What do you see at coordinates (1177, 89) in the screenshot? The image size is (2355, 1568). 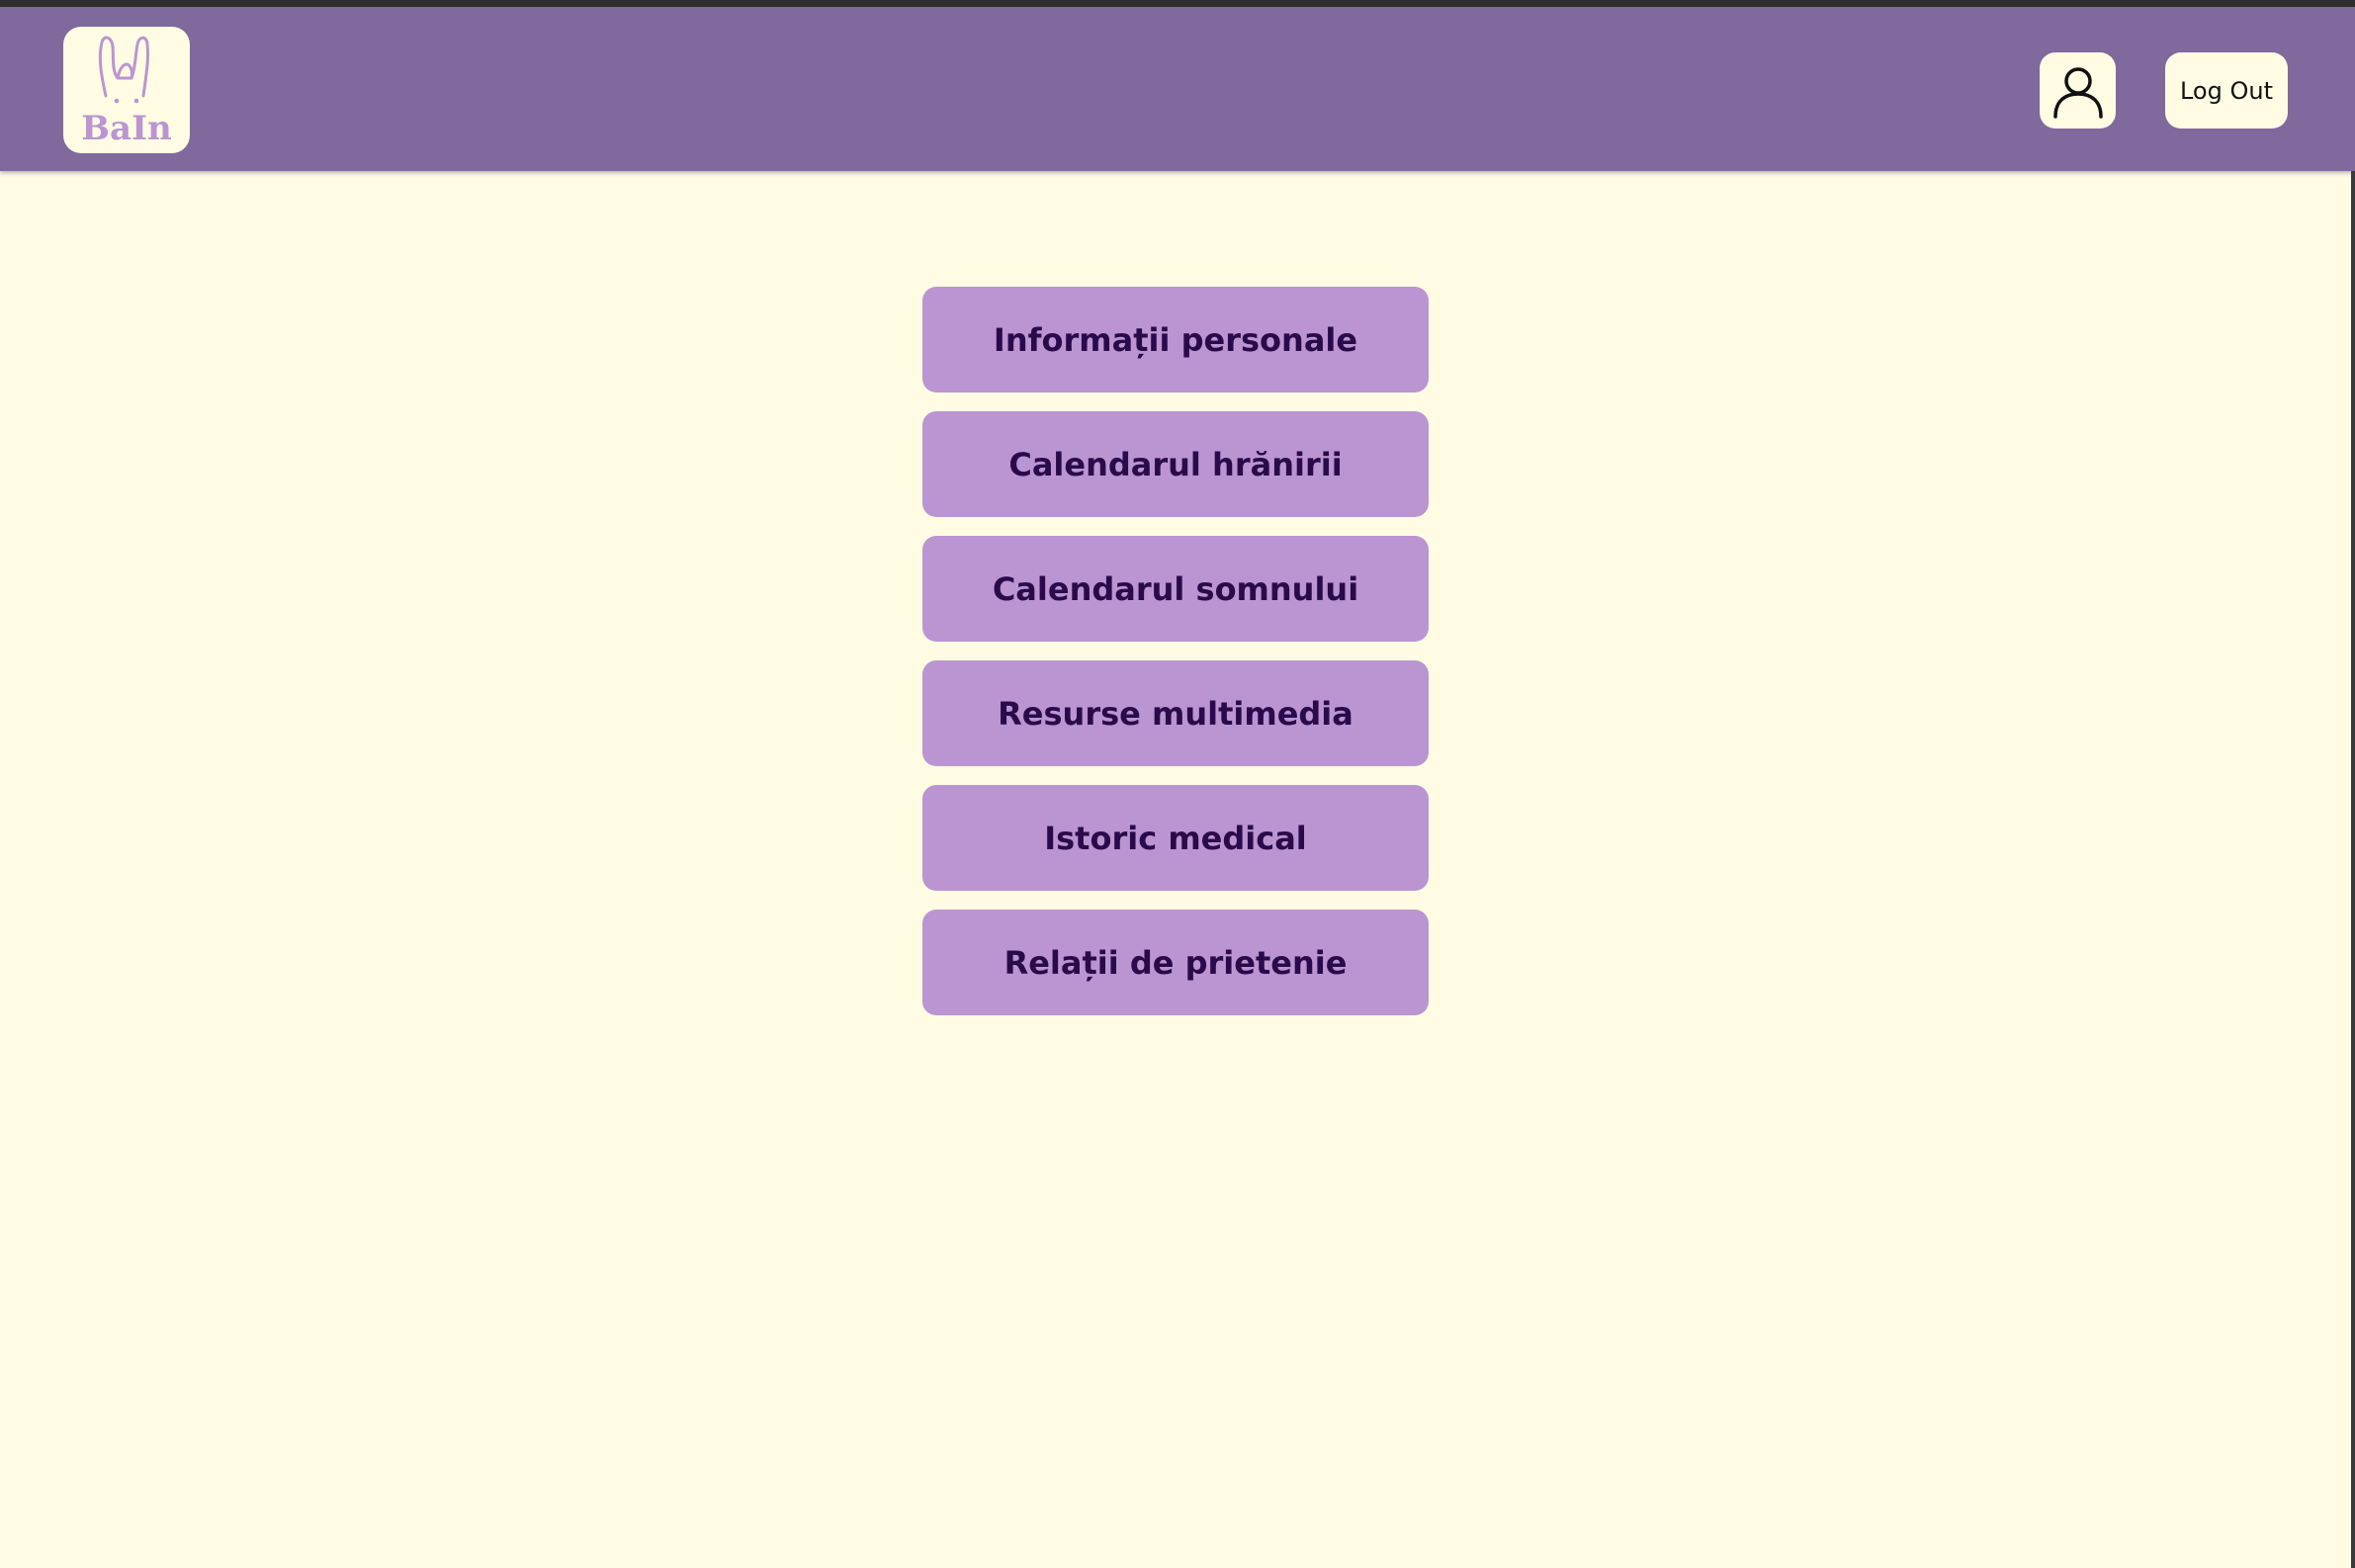 I see `top-navbar: BaIn Log Out` at bounding box center [1177, 89].